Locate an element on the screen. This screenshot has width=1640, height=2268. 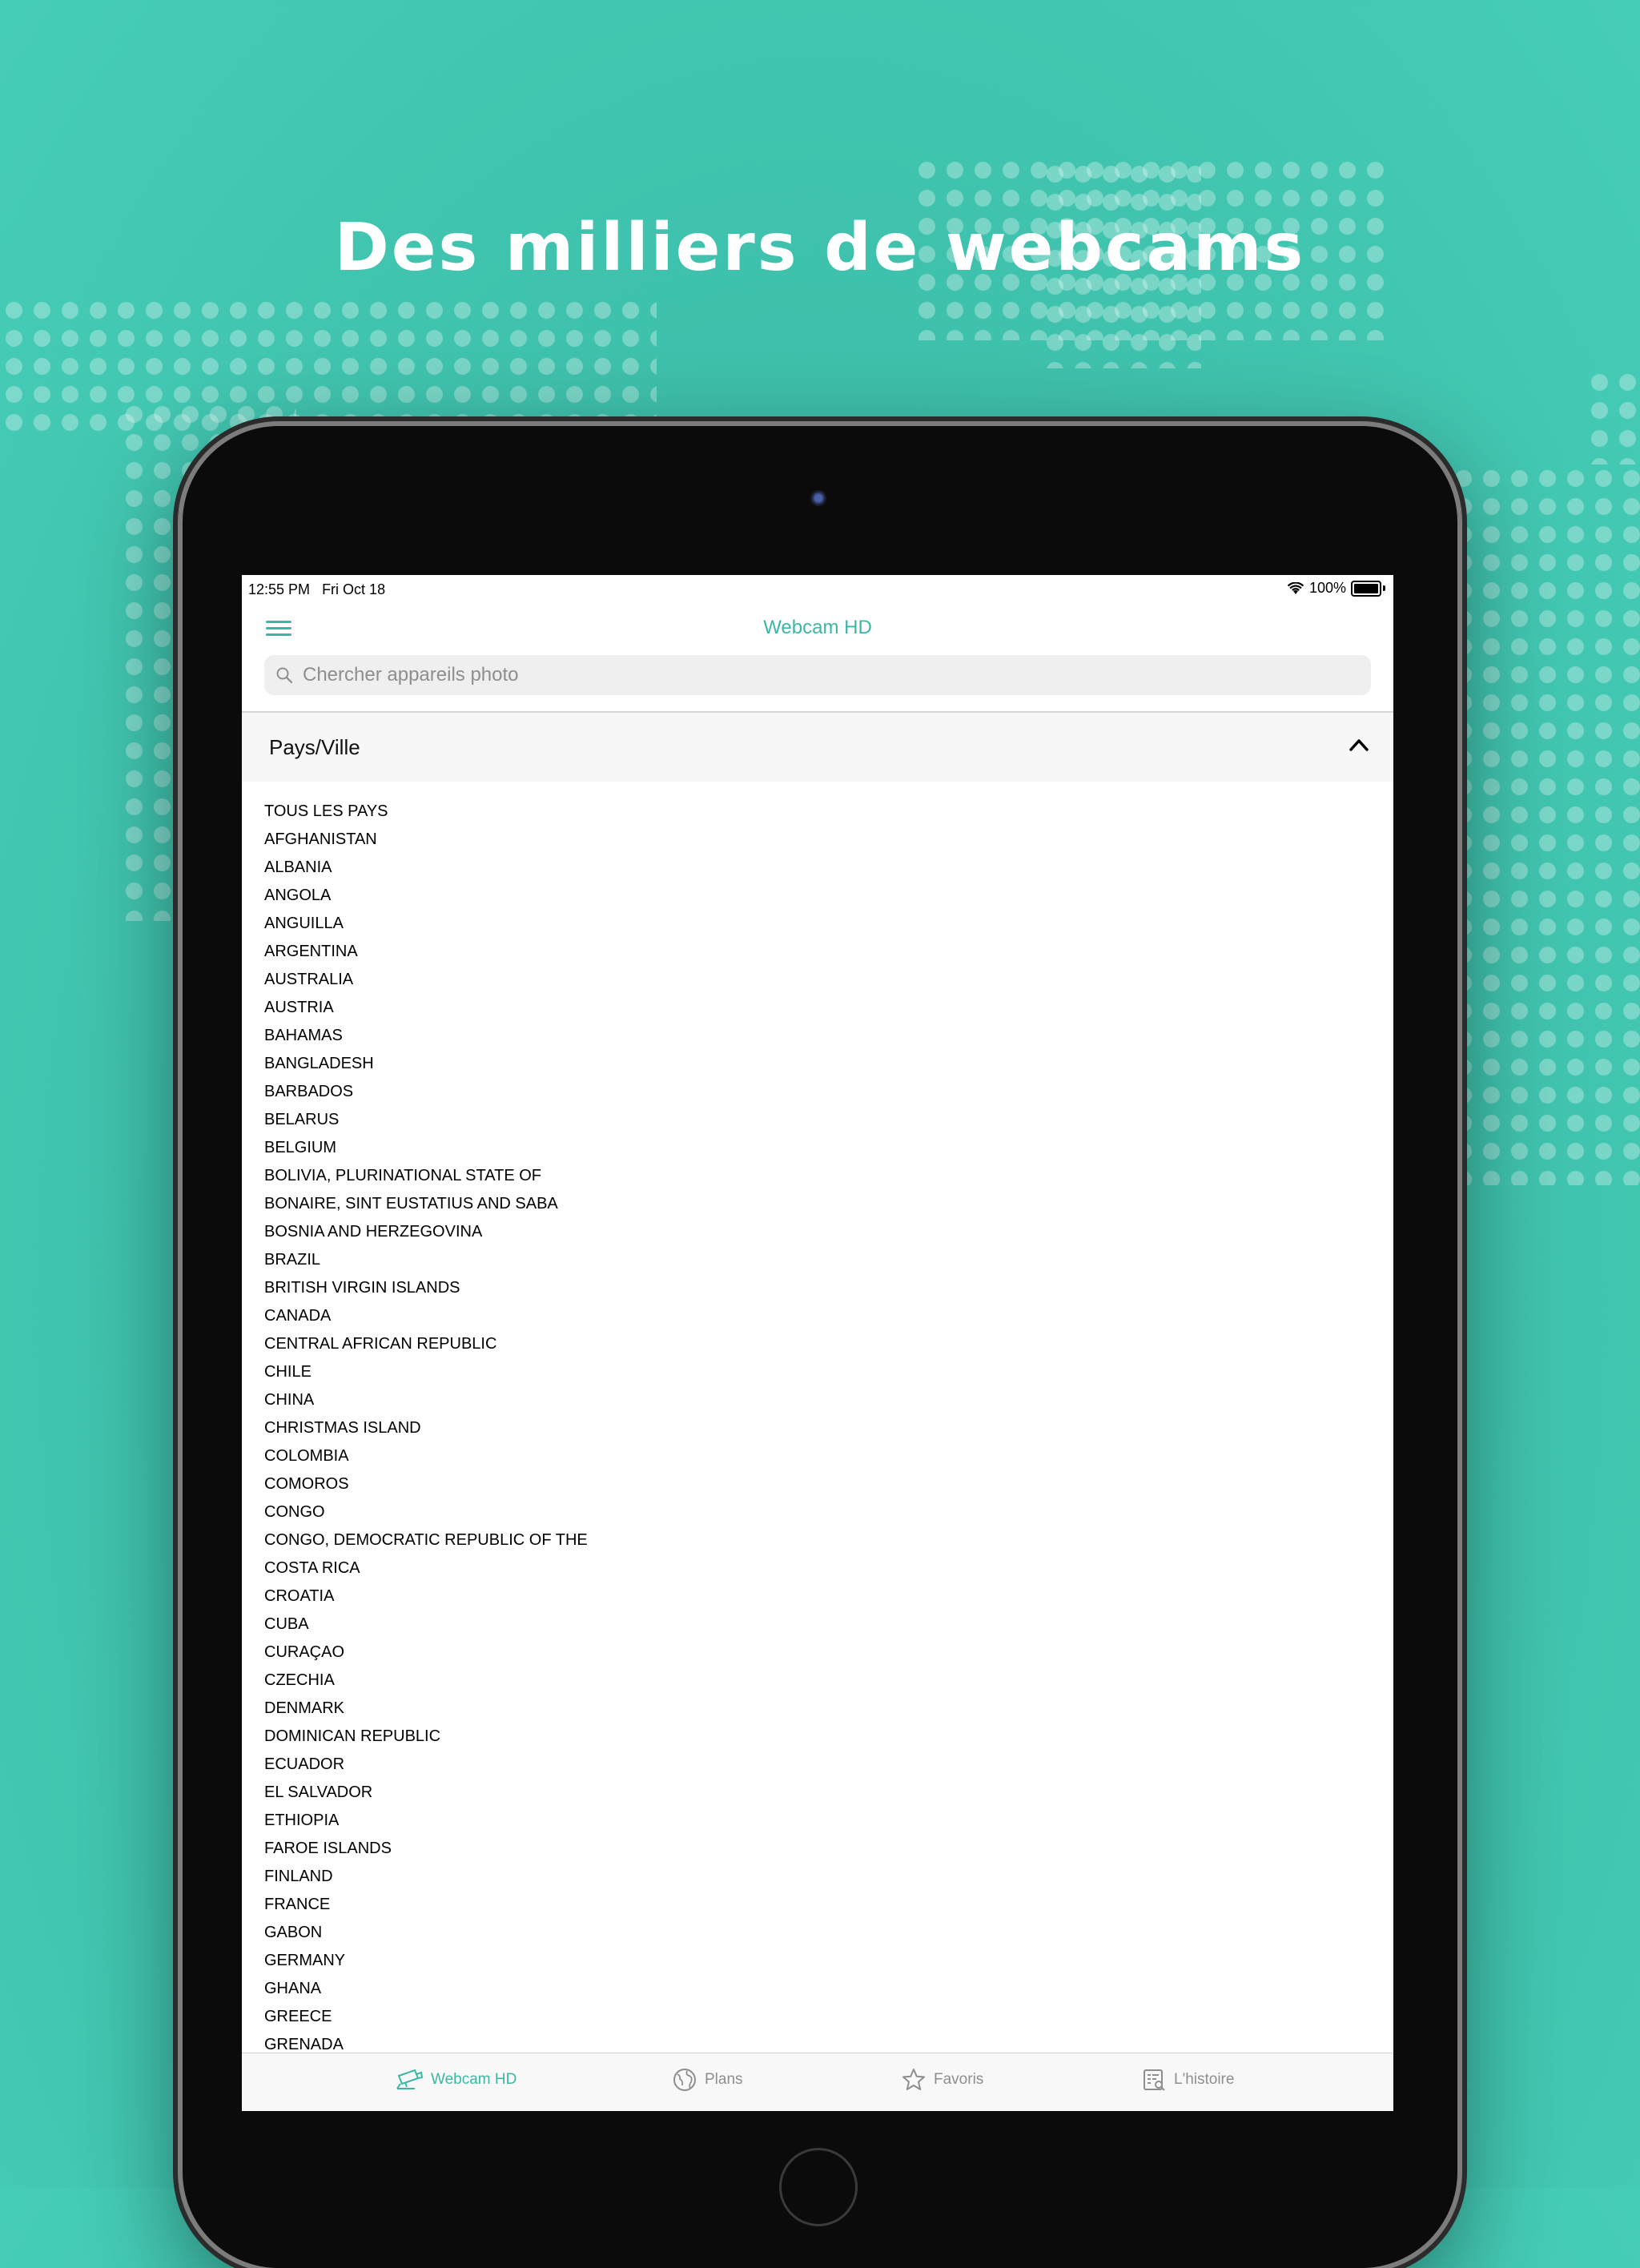
search-input is located at coordinates (823, 675).